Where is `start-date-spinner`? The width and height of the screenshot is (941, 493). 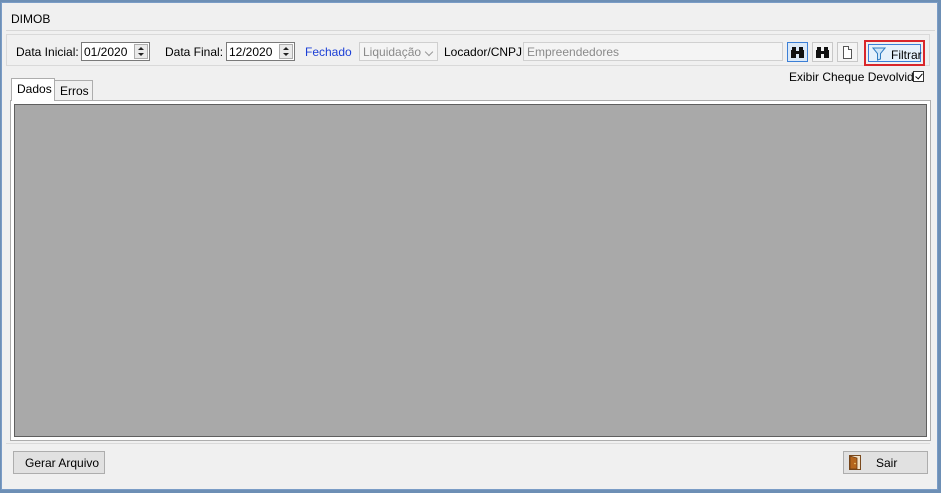 start-date-spinner is located at coordinates (141, 51).